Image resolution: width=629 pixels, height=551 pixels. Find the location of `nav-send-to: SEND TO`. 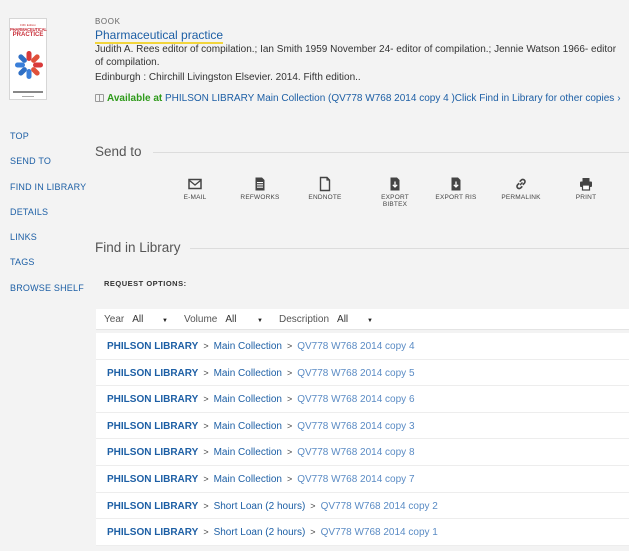

nav-send-to: SEND TO is located at coordinates (48, 167).